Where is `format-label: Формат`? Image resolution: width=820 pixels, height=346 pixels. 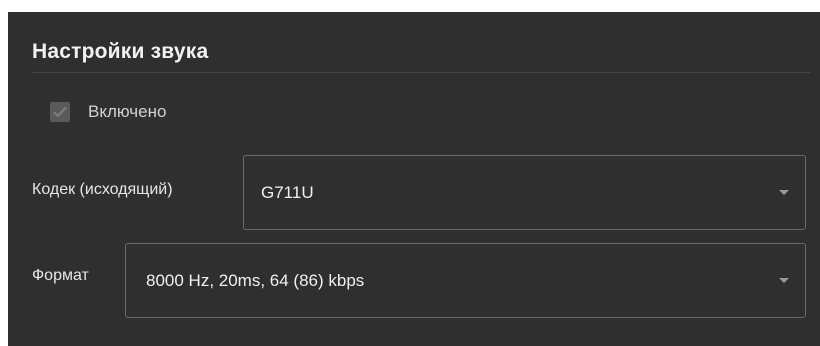
format-label: Формат is located at coordinates (60, 275).